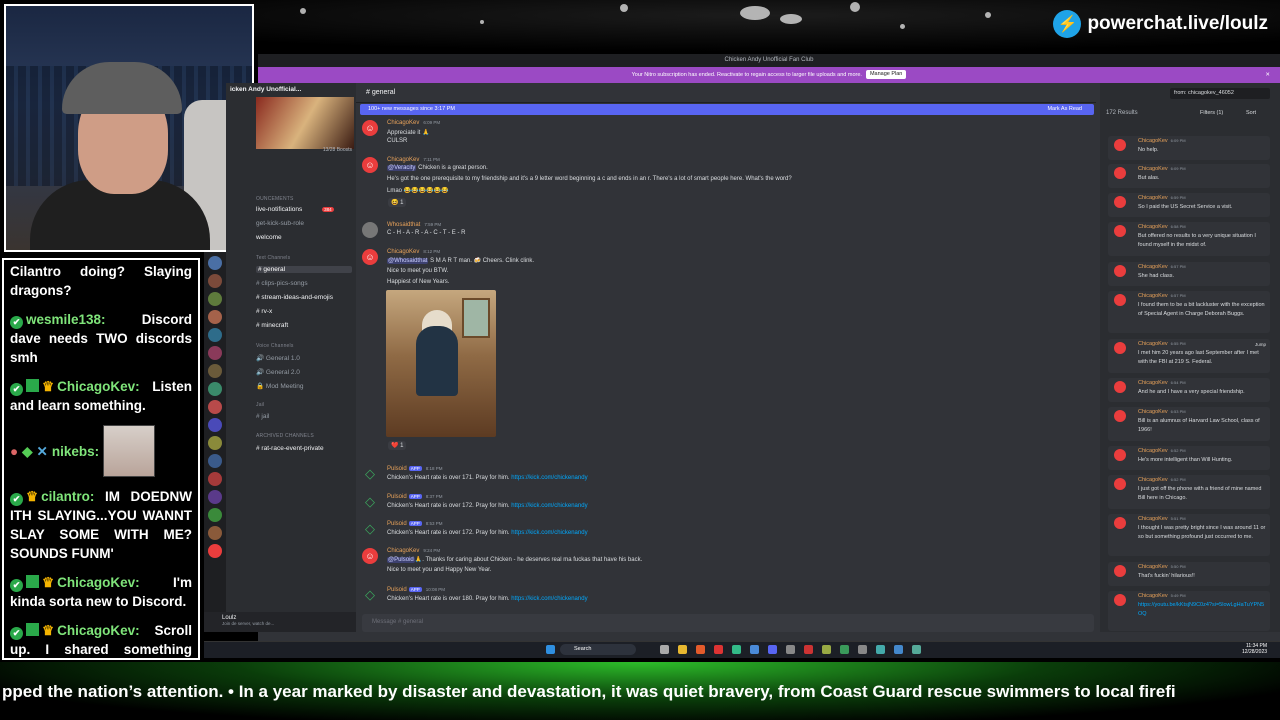 The image size is (1280, 720). What do you see at coordinates (1254, 649) in the screenshot?
I see `taskbar-clock: 11:34 PM 12/28/2023` at bounding box center [1254, 649].